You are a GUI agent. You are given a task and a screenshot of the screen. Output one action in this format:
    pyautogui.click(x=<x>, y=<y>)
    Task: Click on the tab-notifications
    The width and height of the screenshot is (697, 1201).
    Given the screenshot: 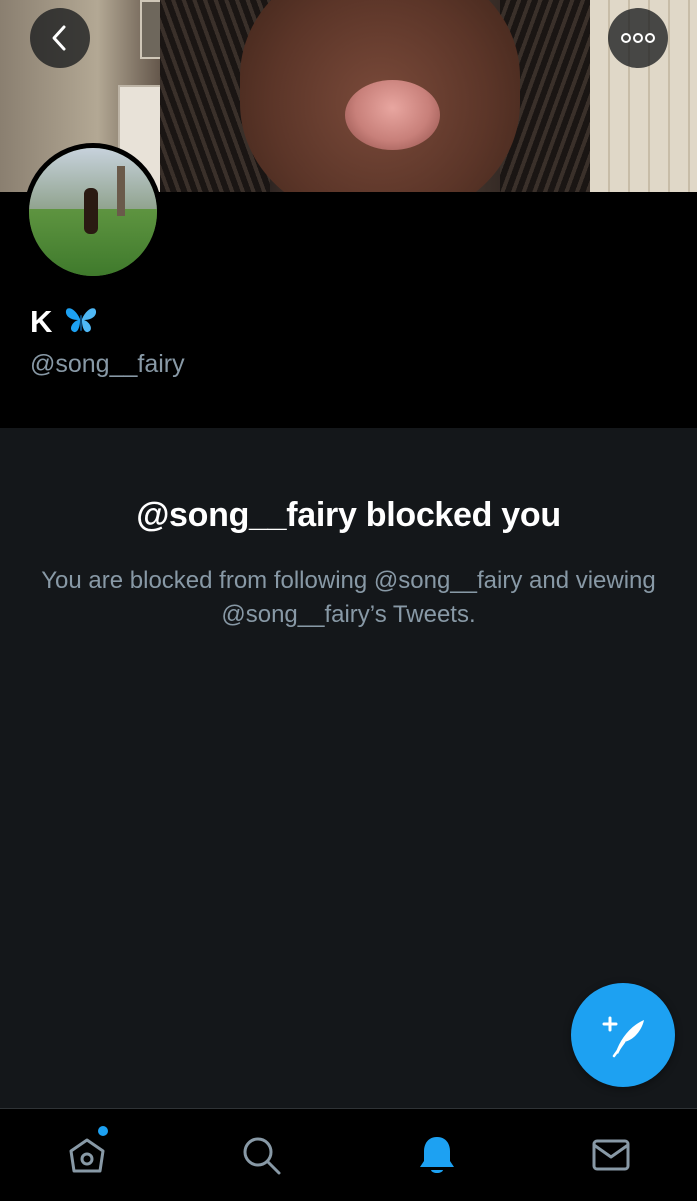 What is the action you would take?
    pyautogui.click(x=437, y=1155)
    